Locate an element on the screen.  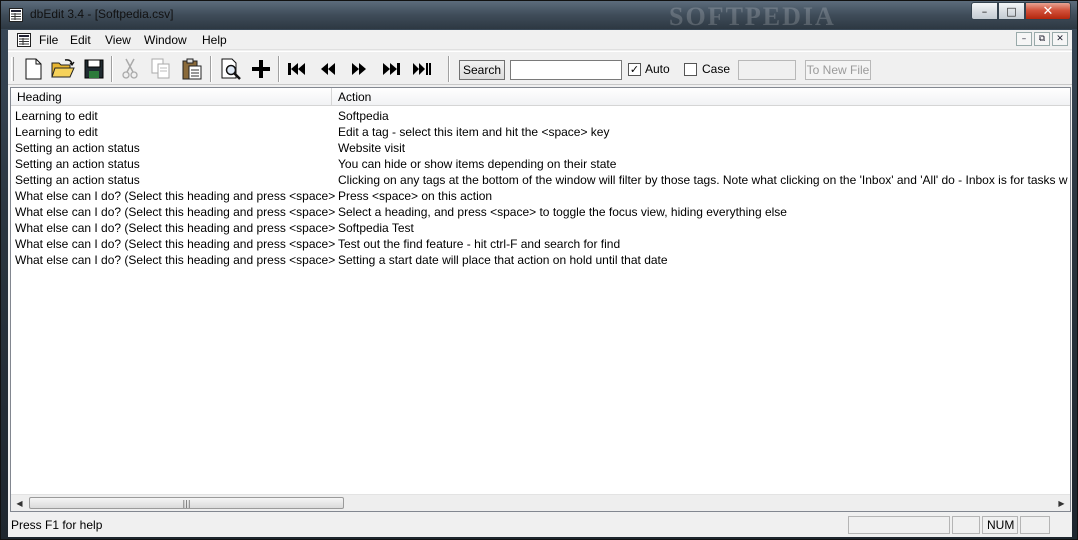
print-preview-icon is located at coordinates (231, 69).